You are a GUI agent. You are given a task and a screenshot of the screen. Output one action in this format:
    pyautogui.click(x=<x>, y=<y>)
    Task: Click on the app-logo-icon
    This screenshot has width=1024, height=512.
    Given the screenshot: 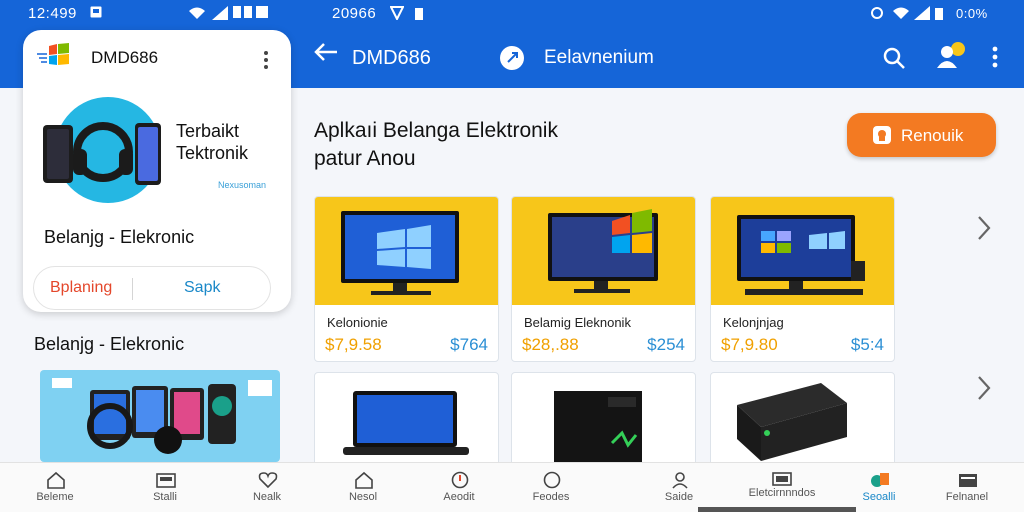 What is the action you would take?
    pyautogui.click(x=53, y=58)
    